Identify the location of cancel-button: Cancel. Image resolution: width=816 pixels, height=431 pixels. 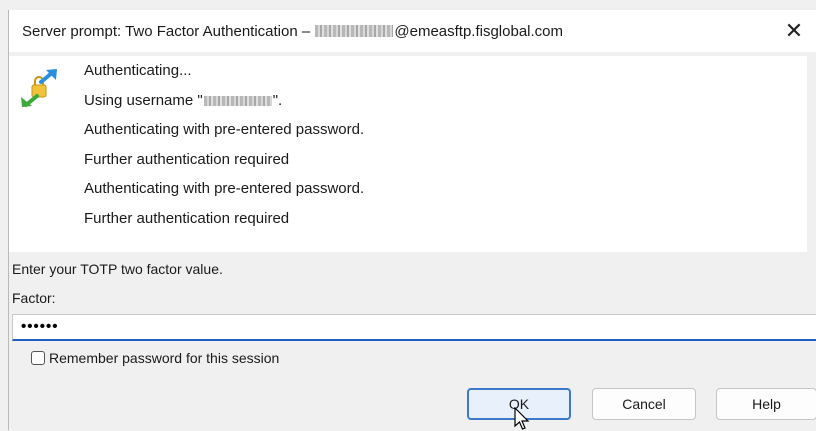
(644, 404).